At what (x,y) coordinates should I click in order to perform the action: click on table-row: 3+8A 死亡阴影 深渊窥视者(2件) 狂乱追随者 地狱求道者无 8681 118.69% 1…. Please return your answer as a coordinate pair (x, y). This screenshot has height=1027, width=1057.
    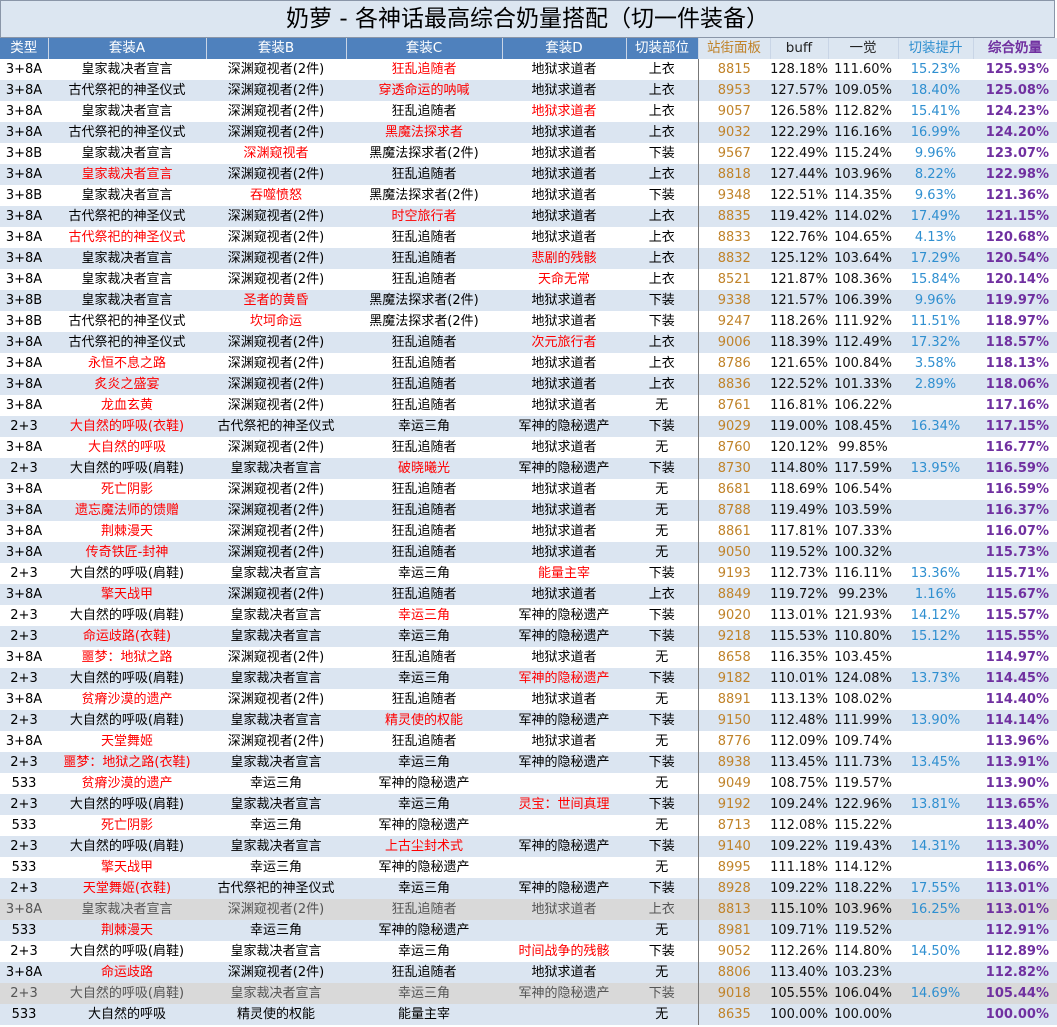
    Looking at the image, I should click on (528, 489).